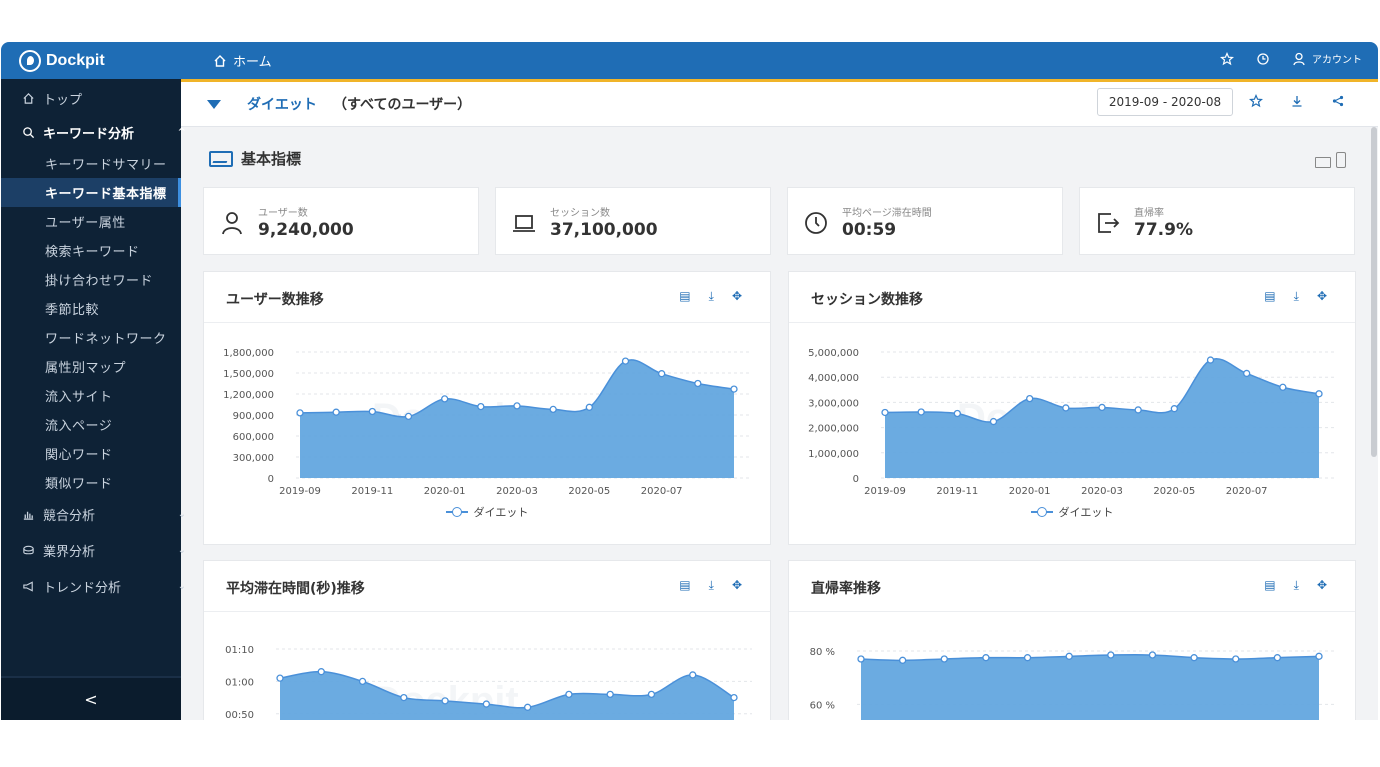  I want to click on sidebar-item-keyword-summary: キーワードサマリー, so click(113, 163).